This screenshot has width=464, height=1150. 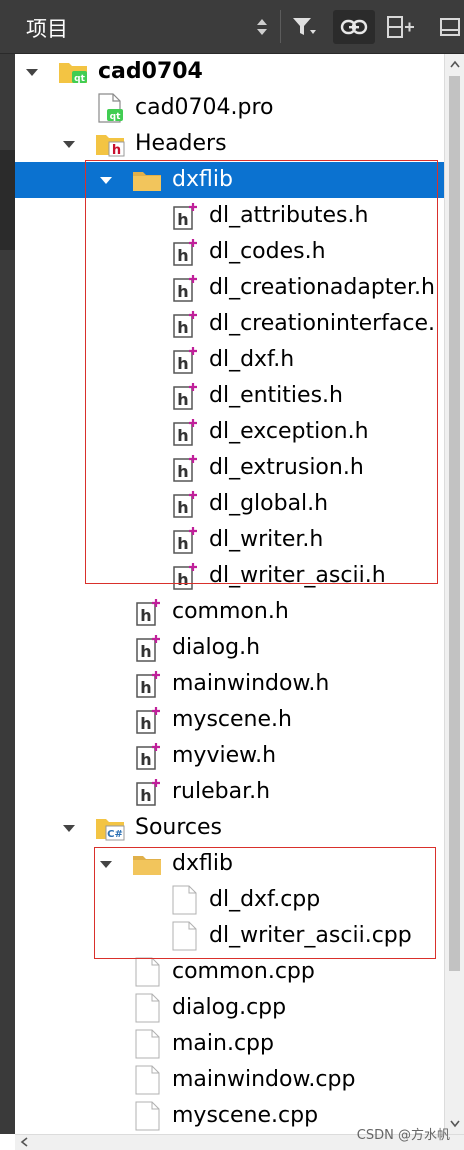 I want to click on panel-title: 项目, so click(x=47, y=29).